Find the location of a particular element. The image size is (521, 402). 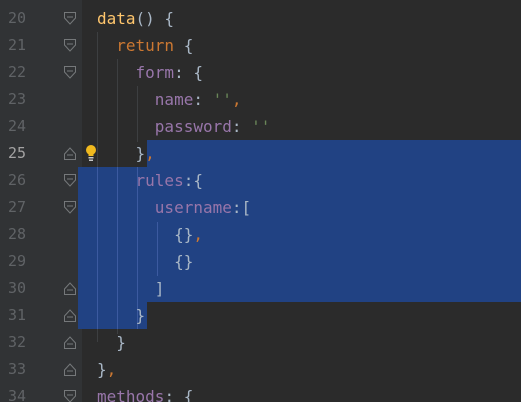

property-name: username is located at coordinates (193, 207).